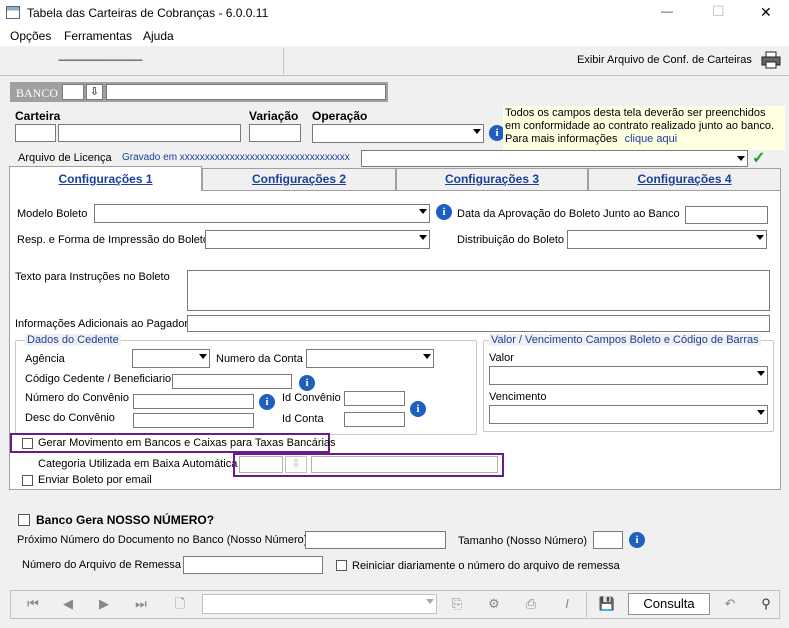 Image resolution: width=789 pixels, height=628 pixels. Describe the element at coordinates (77, 398) in the screenshot. I see `numero-convenio-label: Número do Convênio` at that location.